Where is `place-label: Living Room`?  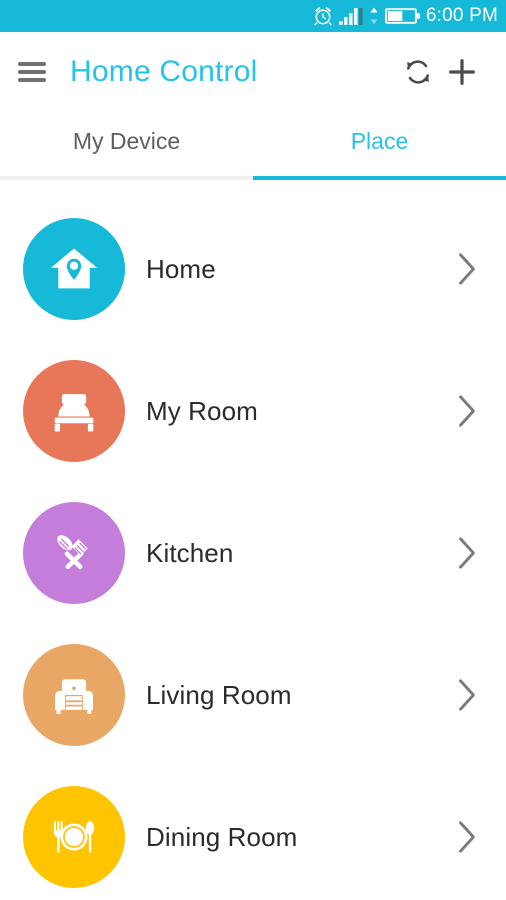
place-label: Living Room is located at coordinates (219, 694).